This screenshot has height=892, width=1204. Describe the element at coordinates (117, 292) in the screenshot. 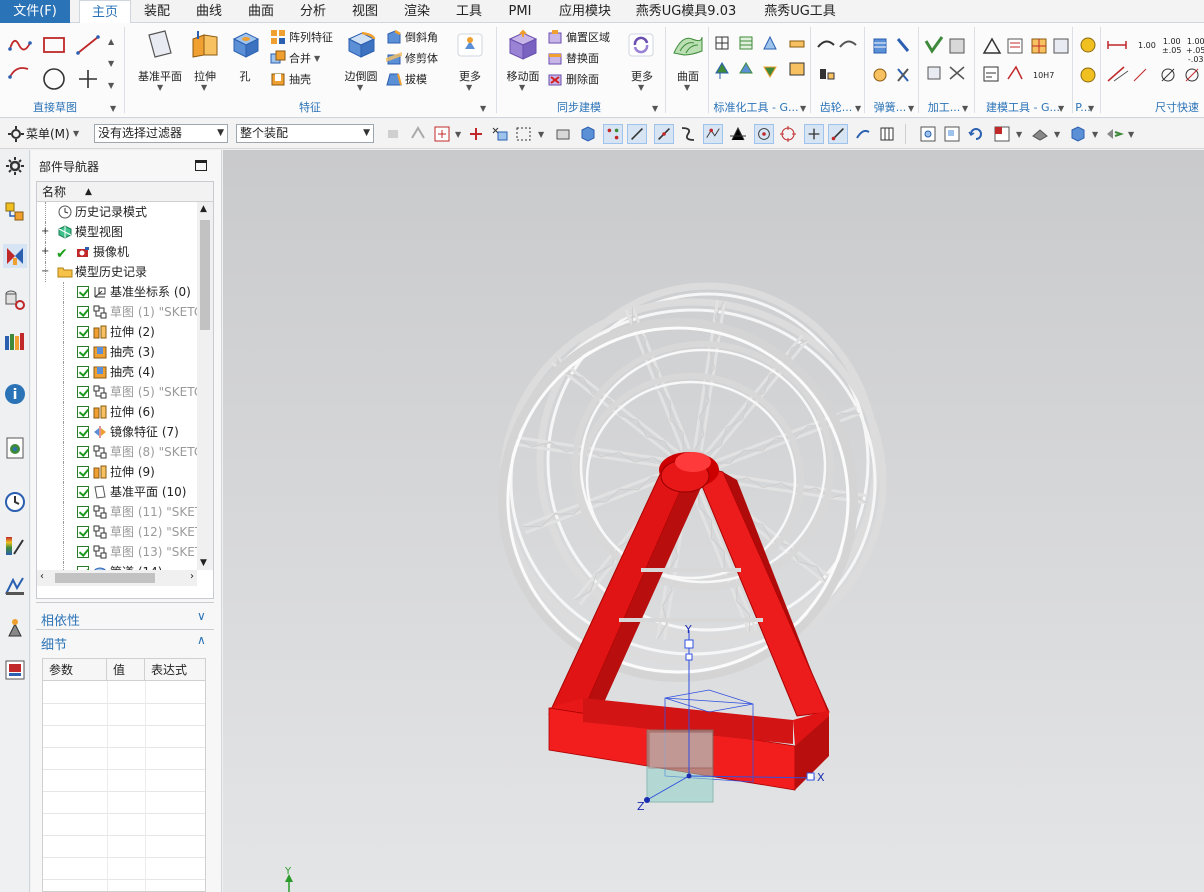

I see `tree-node: 基准坐标系 (0)` at that location.